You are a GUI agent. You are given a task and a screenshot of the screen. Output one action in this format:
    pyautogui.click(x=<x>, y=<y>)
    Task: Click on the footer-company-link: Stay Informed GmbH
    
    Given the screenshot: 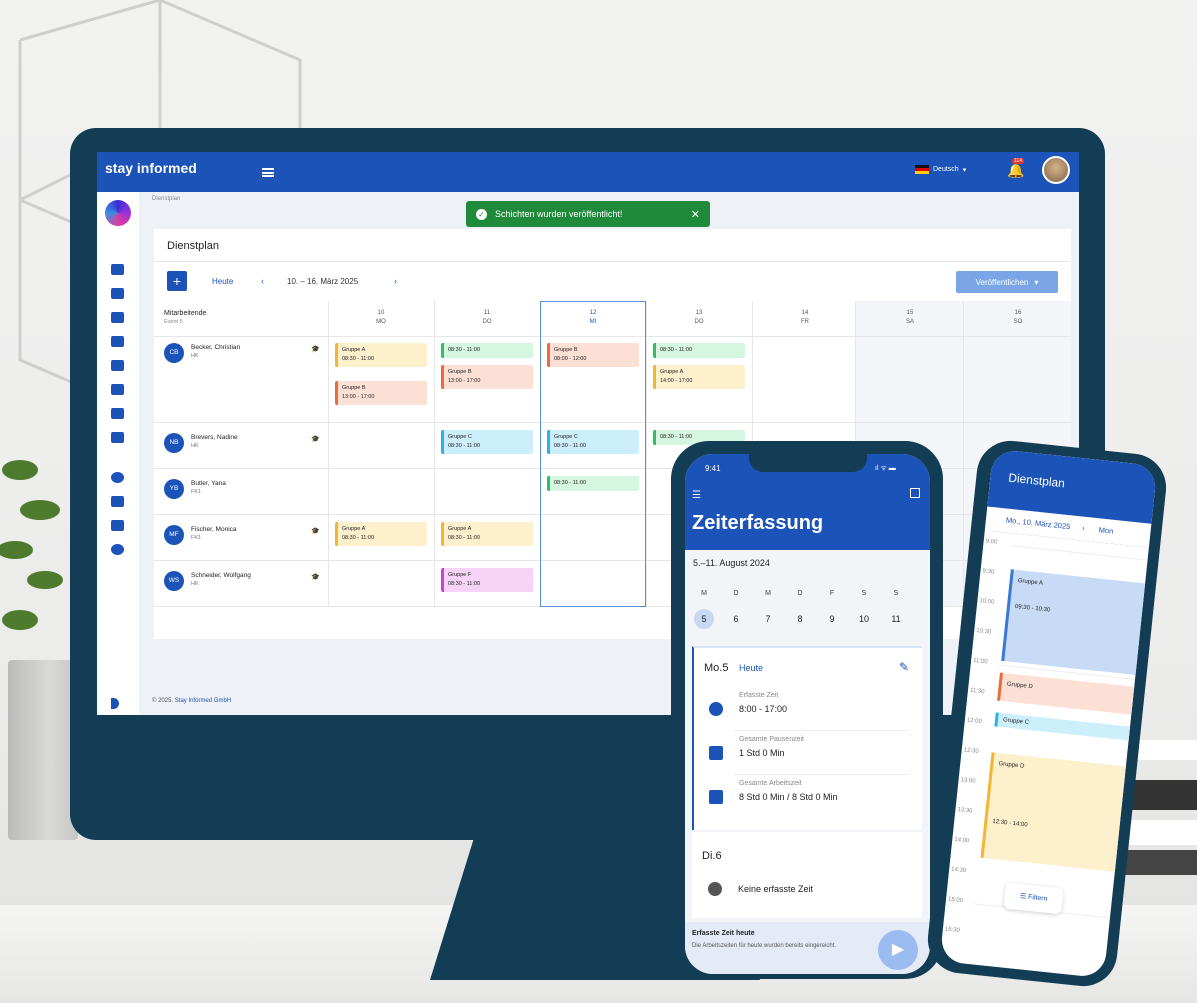 What is the action you would take?
    pyautogui.click(x=203, y=701)
    